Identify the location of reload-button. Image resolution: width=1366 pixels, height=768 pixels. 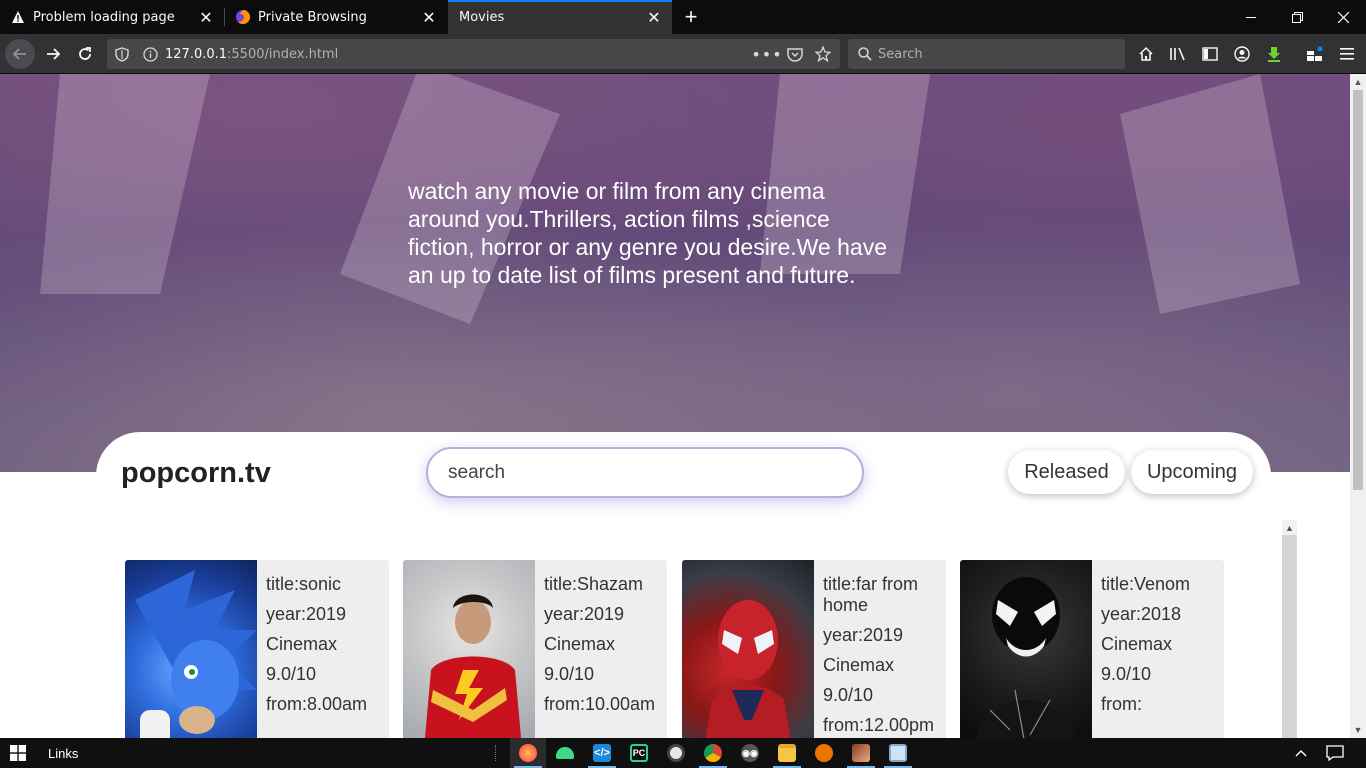
(85, 54).